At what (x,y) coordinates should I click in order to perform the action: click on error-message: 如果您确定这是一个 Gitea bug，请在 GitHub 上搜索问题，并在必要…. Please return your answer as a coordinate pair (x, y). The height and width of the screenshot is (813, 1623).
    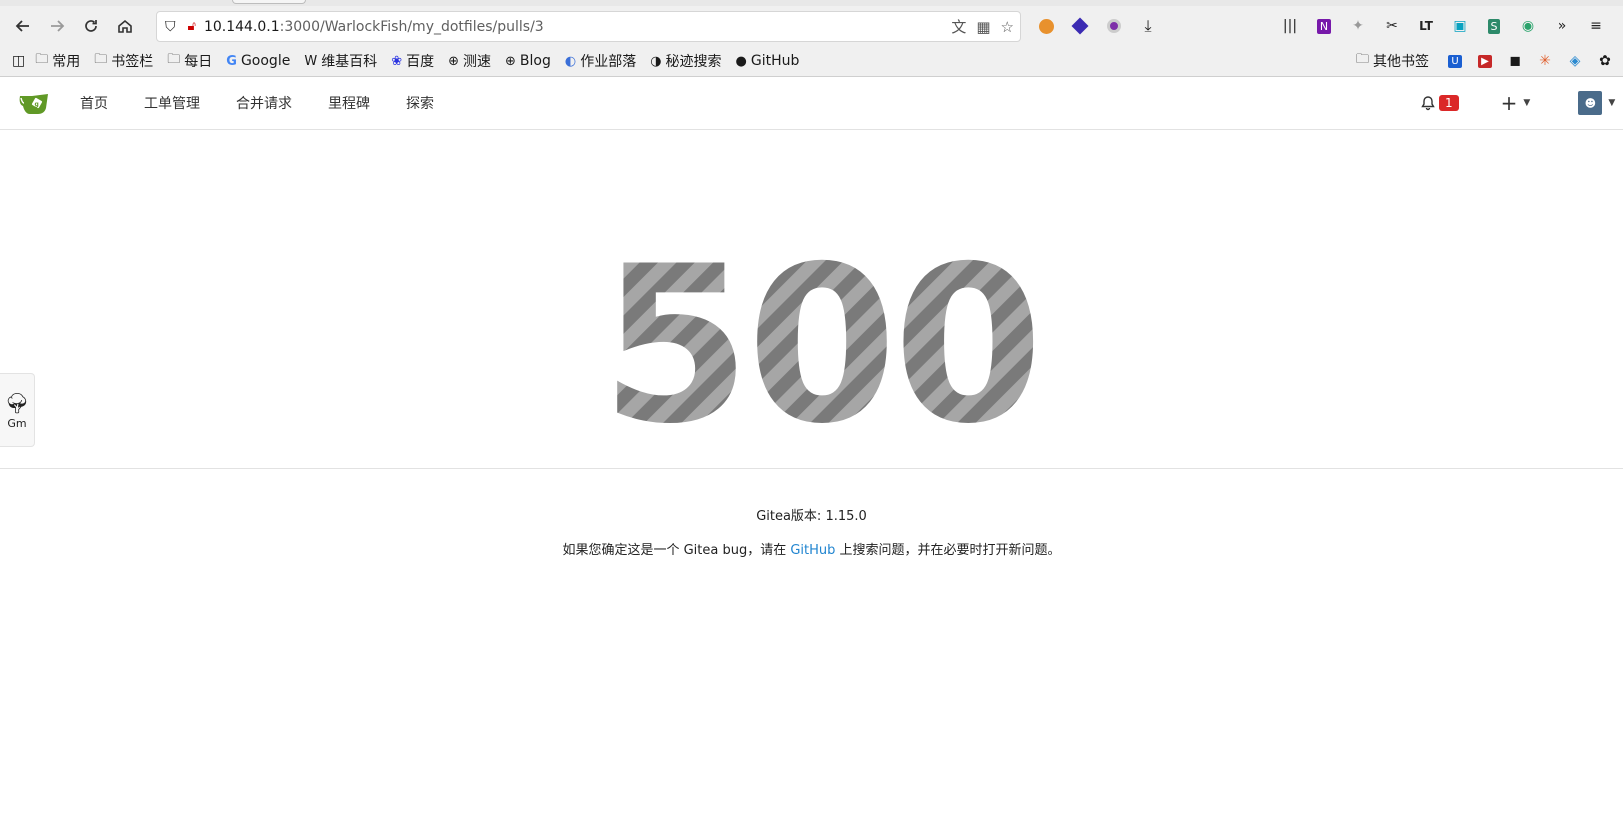
    Looking at the image, I should click on (811, 550).